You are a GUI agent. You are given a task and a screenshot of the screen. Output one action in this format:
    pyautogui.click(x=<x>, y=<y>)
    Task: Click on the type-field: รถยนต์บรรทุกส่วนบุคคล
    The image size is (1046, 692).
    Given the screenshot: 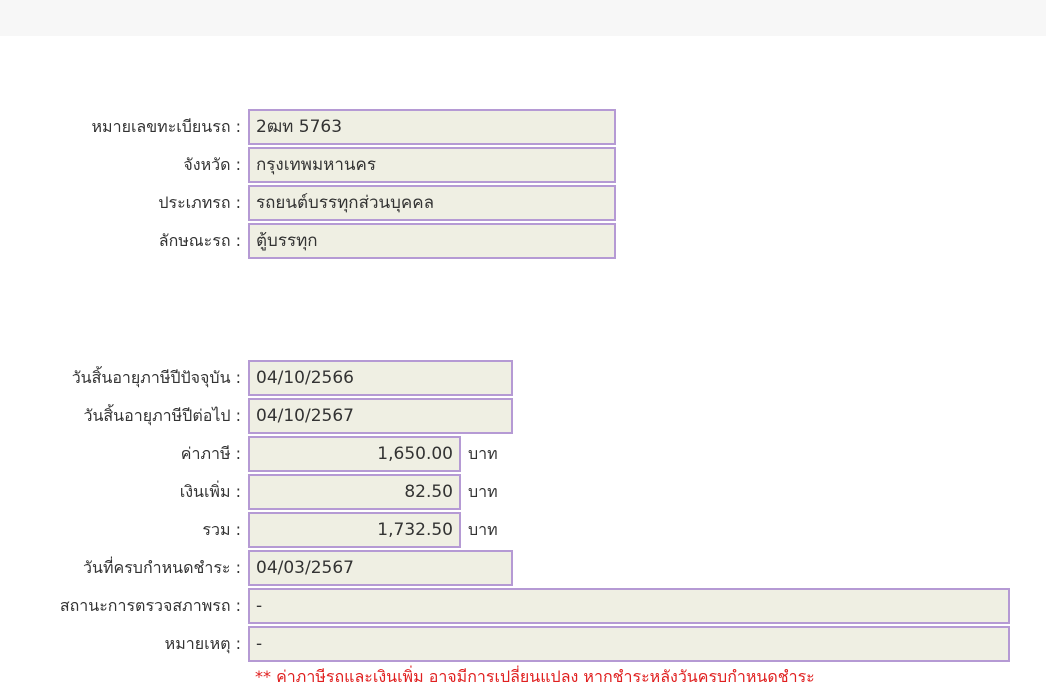 What is the action you would take?
    pyautogui.click(x=432, y=203)
    